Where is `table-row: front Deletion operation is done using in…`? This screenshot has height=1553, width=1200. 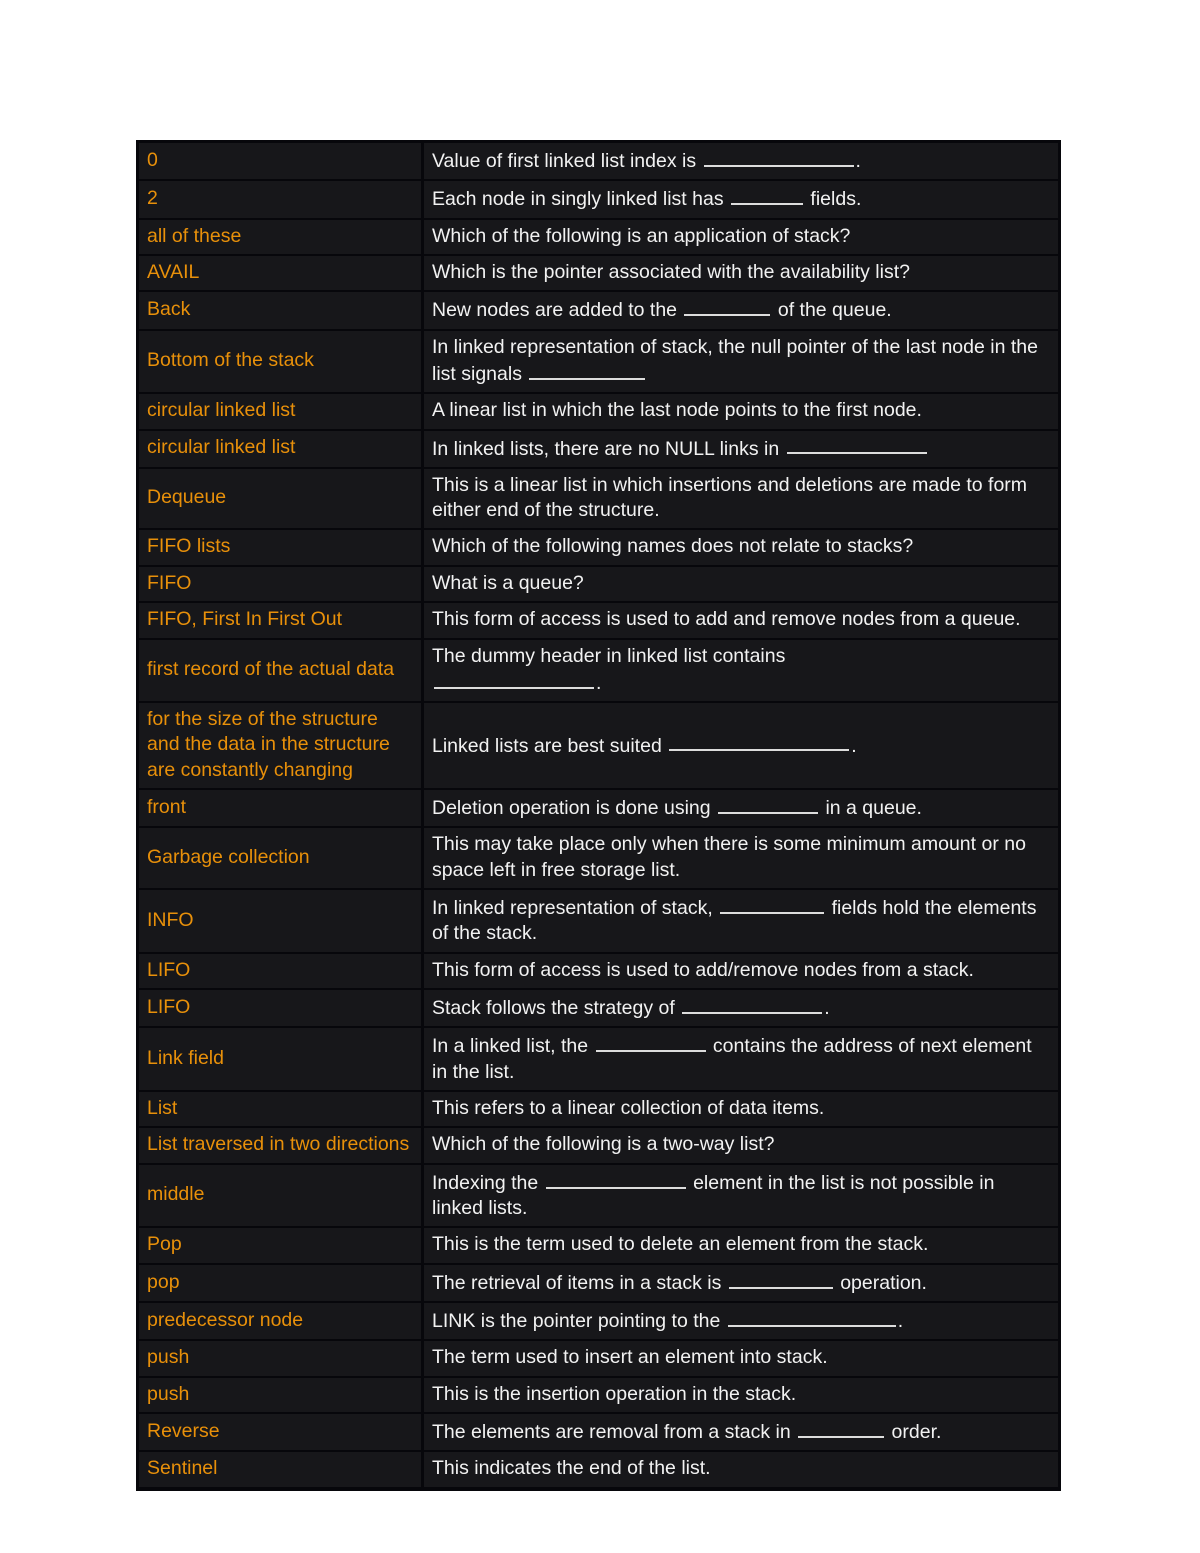 table-row: front Deletion operation is done using in… is located at coordinates (598, 808).